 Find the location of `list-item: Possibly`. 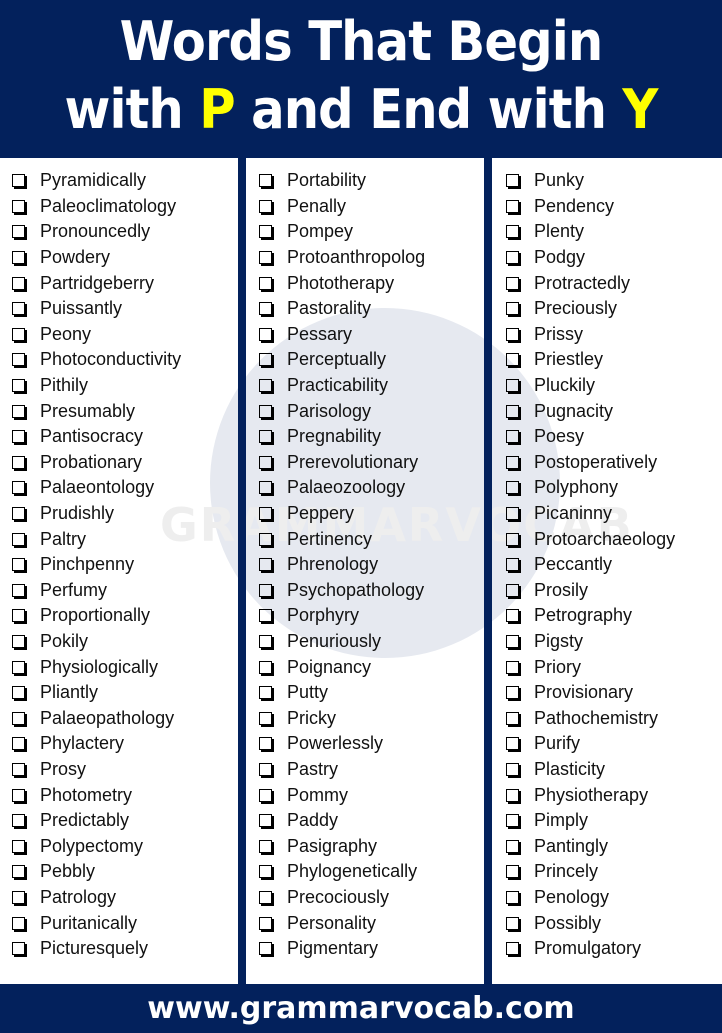

list-item: Possibly is located at coordinates (590, 923).